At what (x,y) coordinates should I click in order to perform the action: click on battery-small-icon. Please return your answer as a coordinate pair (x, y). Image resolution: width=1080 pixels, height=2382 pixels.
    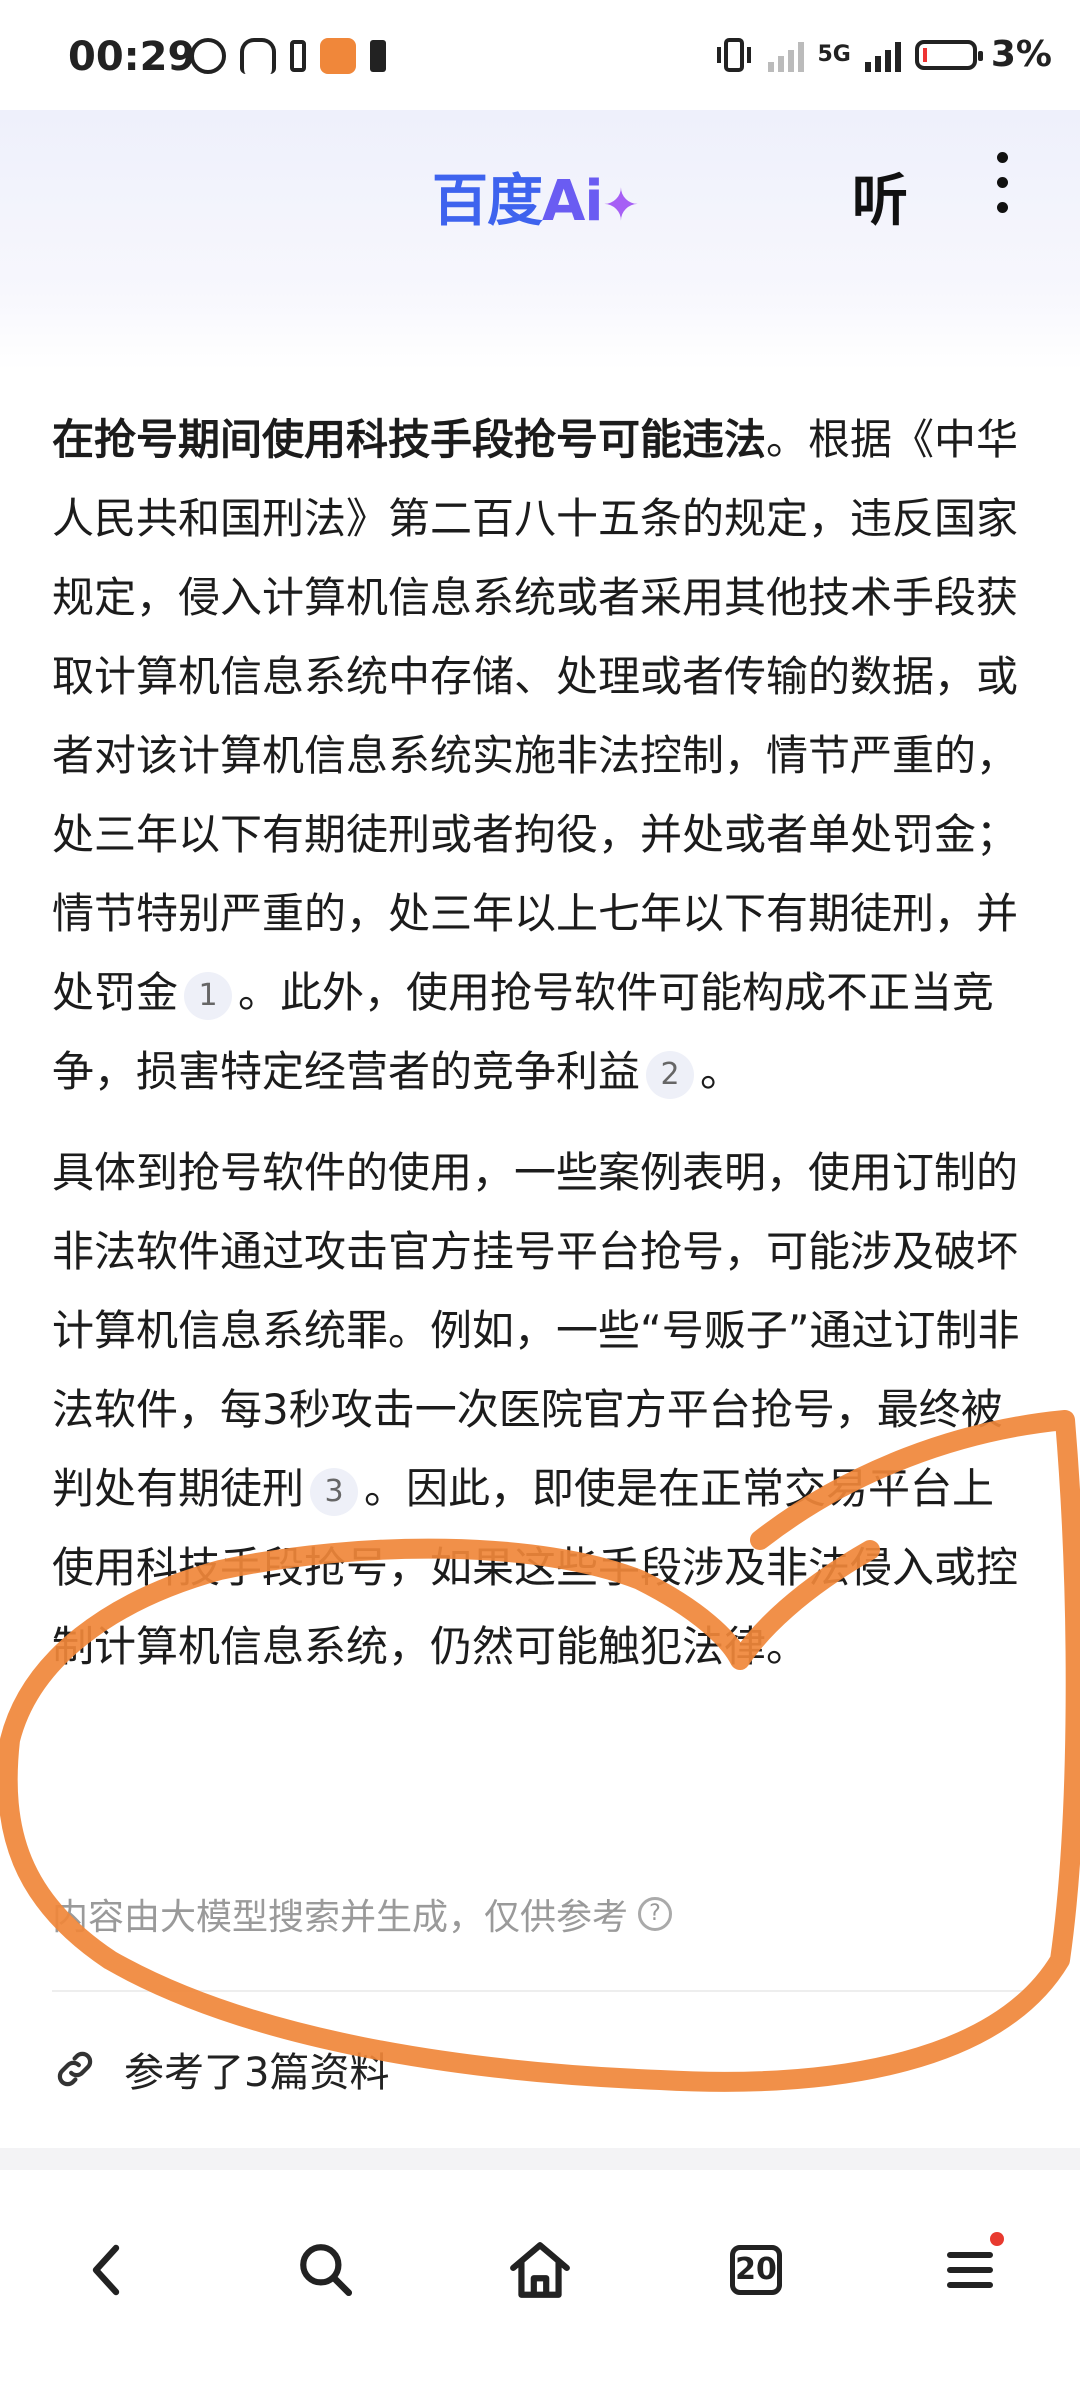
    Looking at the image, I should click on (298, 56).